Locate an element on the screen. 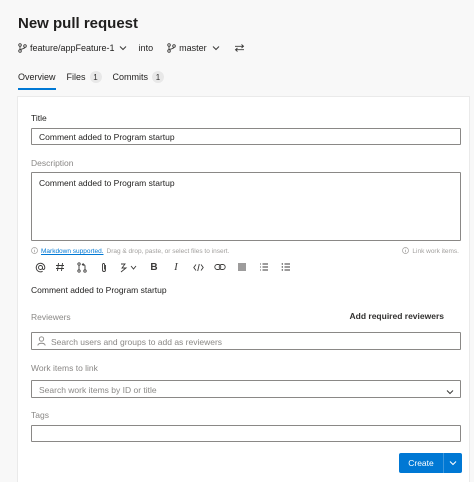  tab-bar: Overview Files 1 Commits 1 is located at coordinates (96, 78).